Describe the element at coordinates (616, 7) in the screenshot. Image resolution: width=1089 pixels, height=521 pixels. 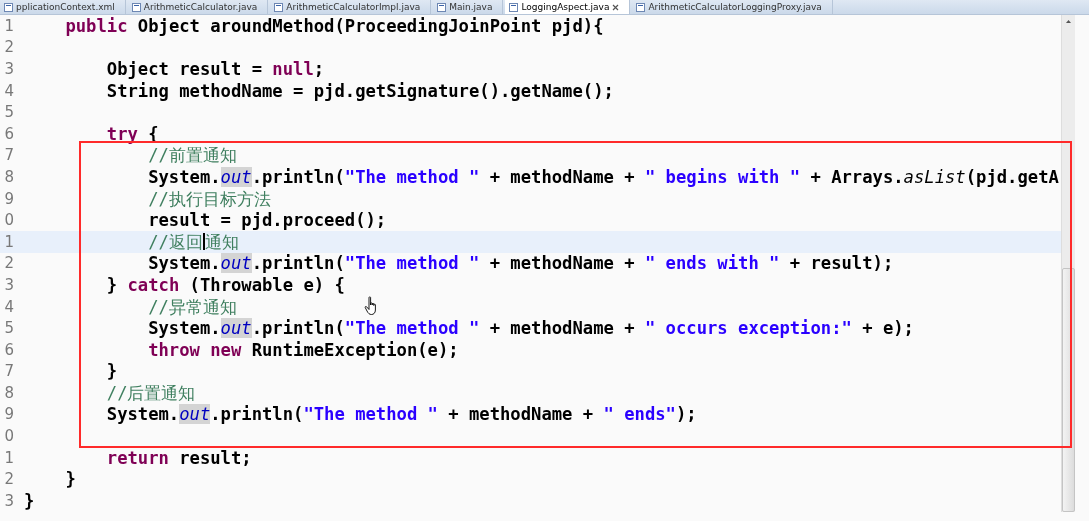
I see `close-icon` at that location.